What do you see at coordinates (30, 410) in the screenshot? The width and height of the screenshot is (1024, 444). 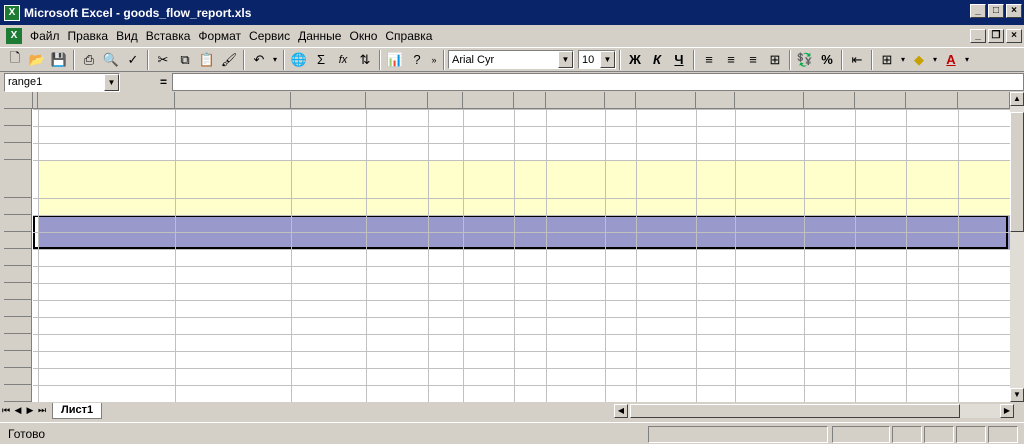 I see `next-sheet-icon: ▶` at bounding box center [30, 410].